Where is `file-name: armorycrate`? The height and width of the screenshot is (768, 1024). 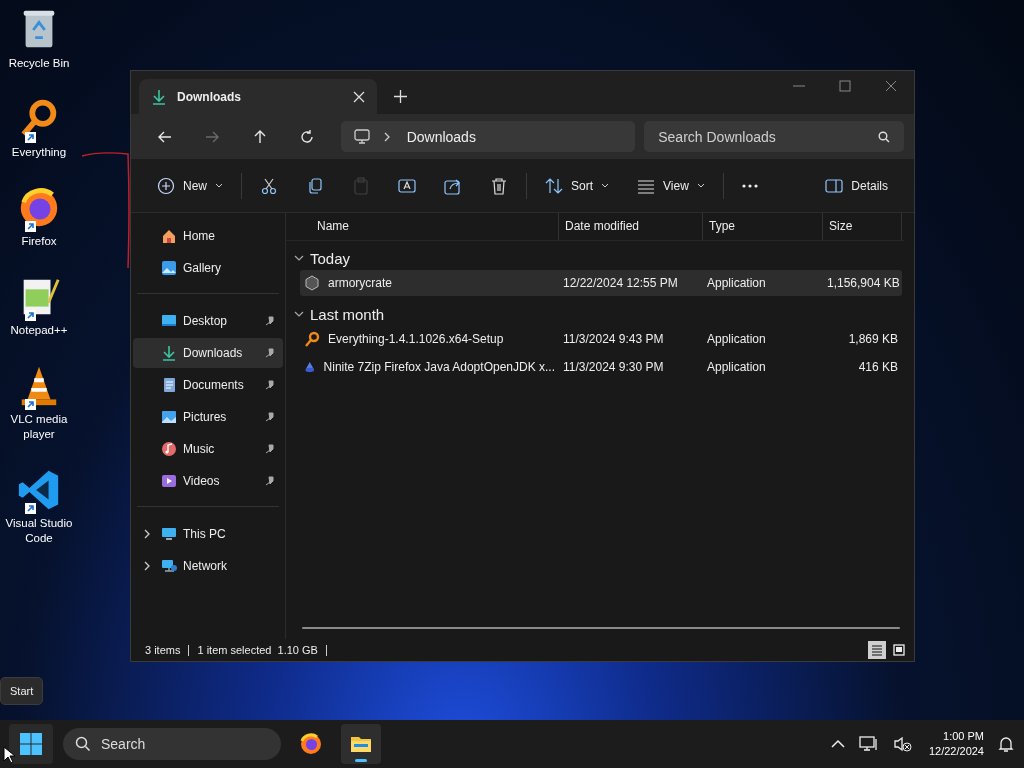
file-name: armorycrate is located at coordinates (360, 283).